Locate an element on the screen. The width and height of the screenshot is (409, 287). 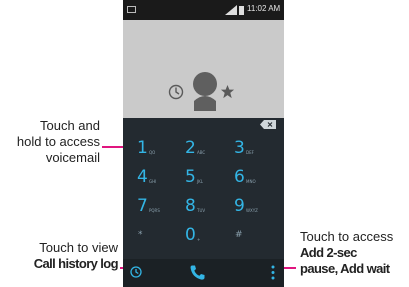
callout-line: Touch and is located at coordinates (70, 125).